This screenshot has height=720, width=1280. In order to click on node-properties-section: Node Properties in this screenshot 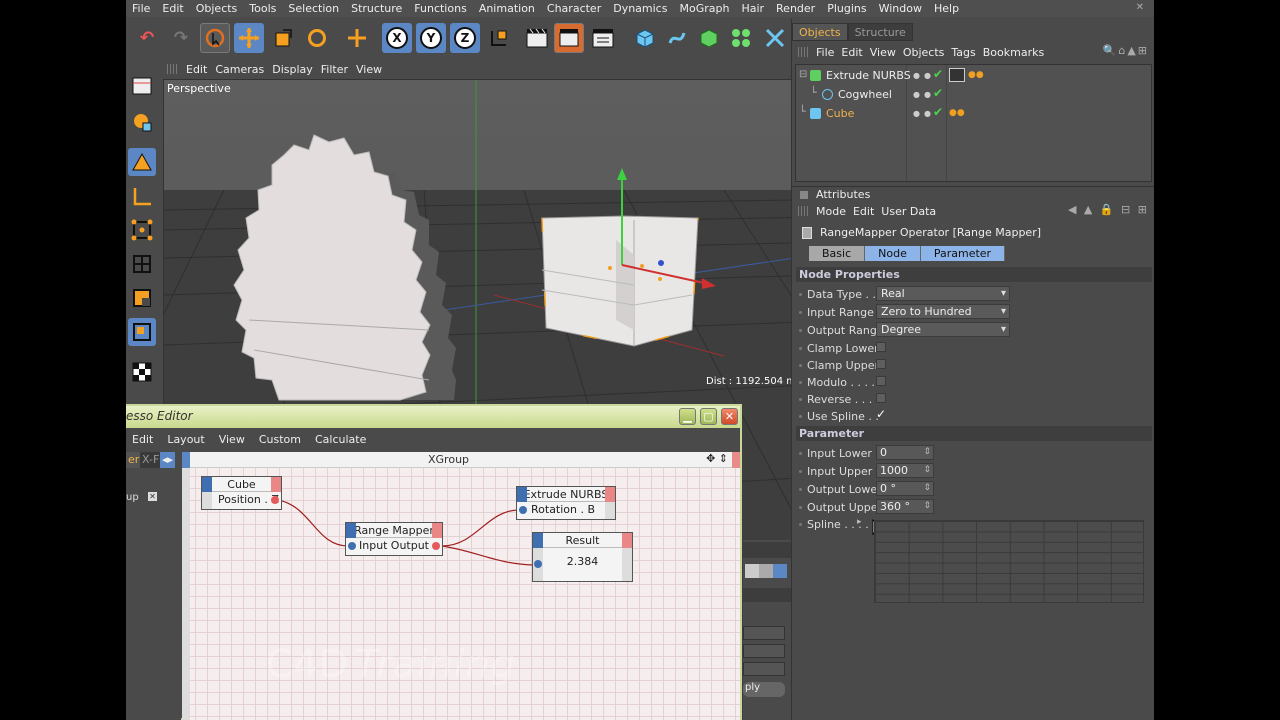, I will do `click(974, 274)`.